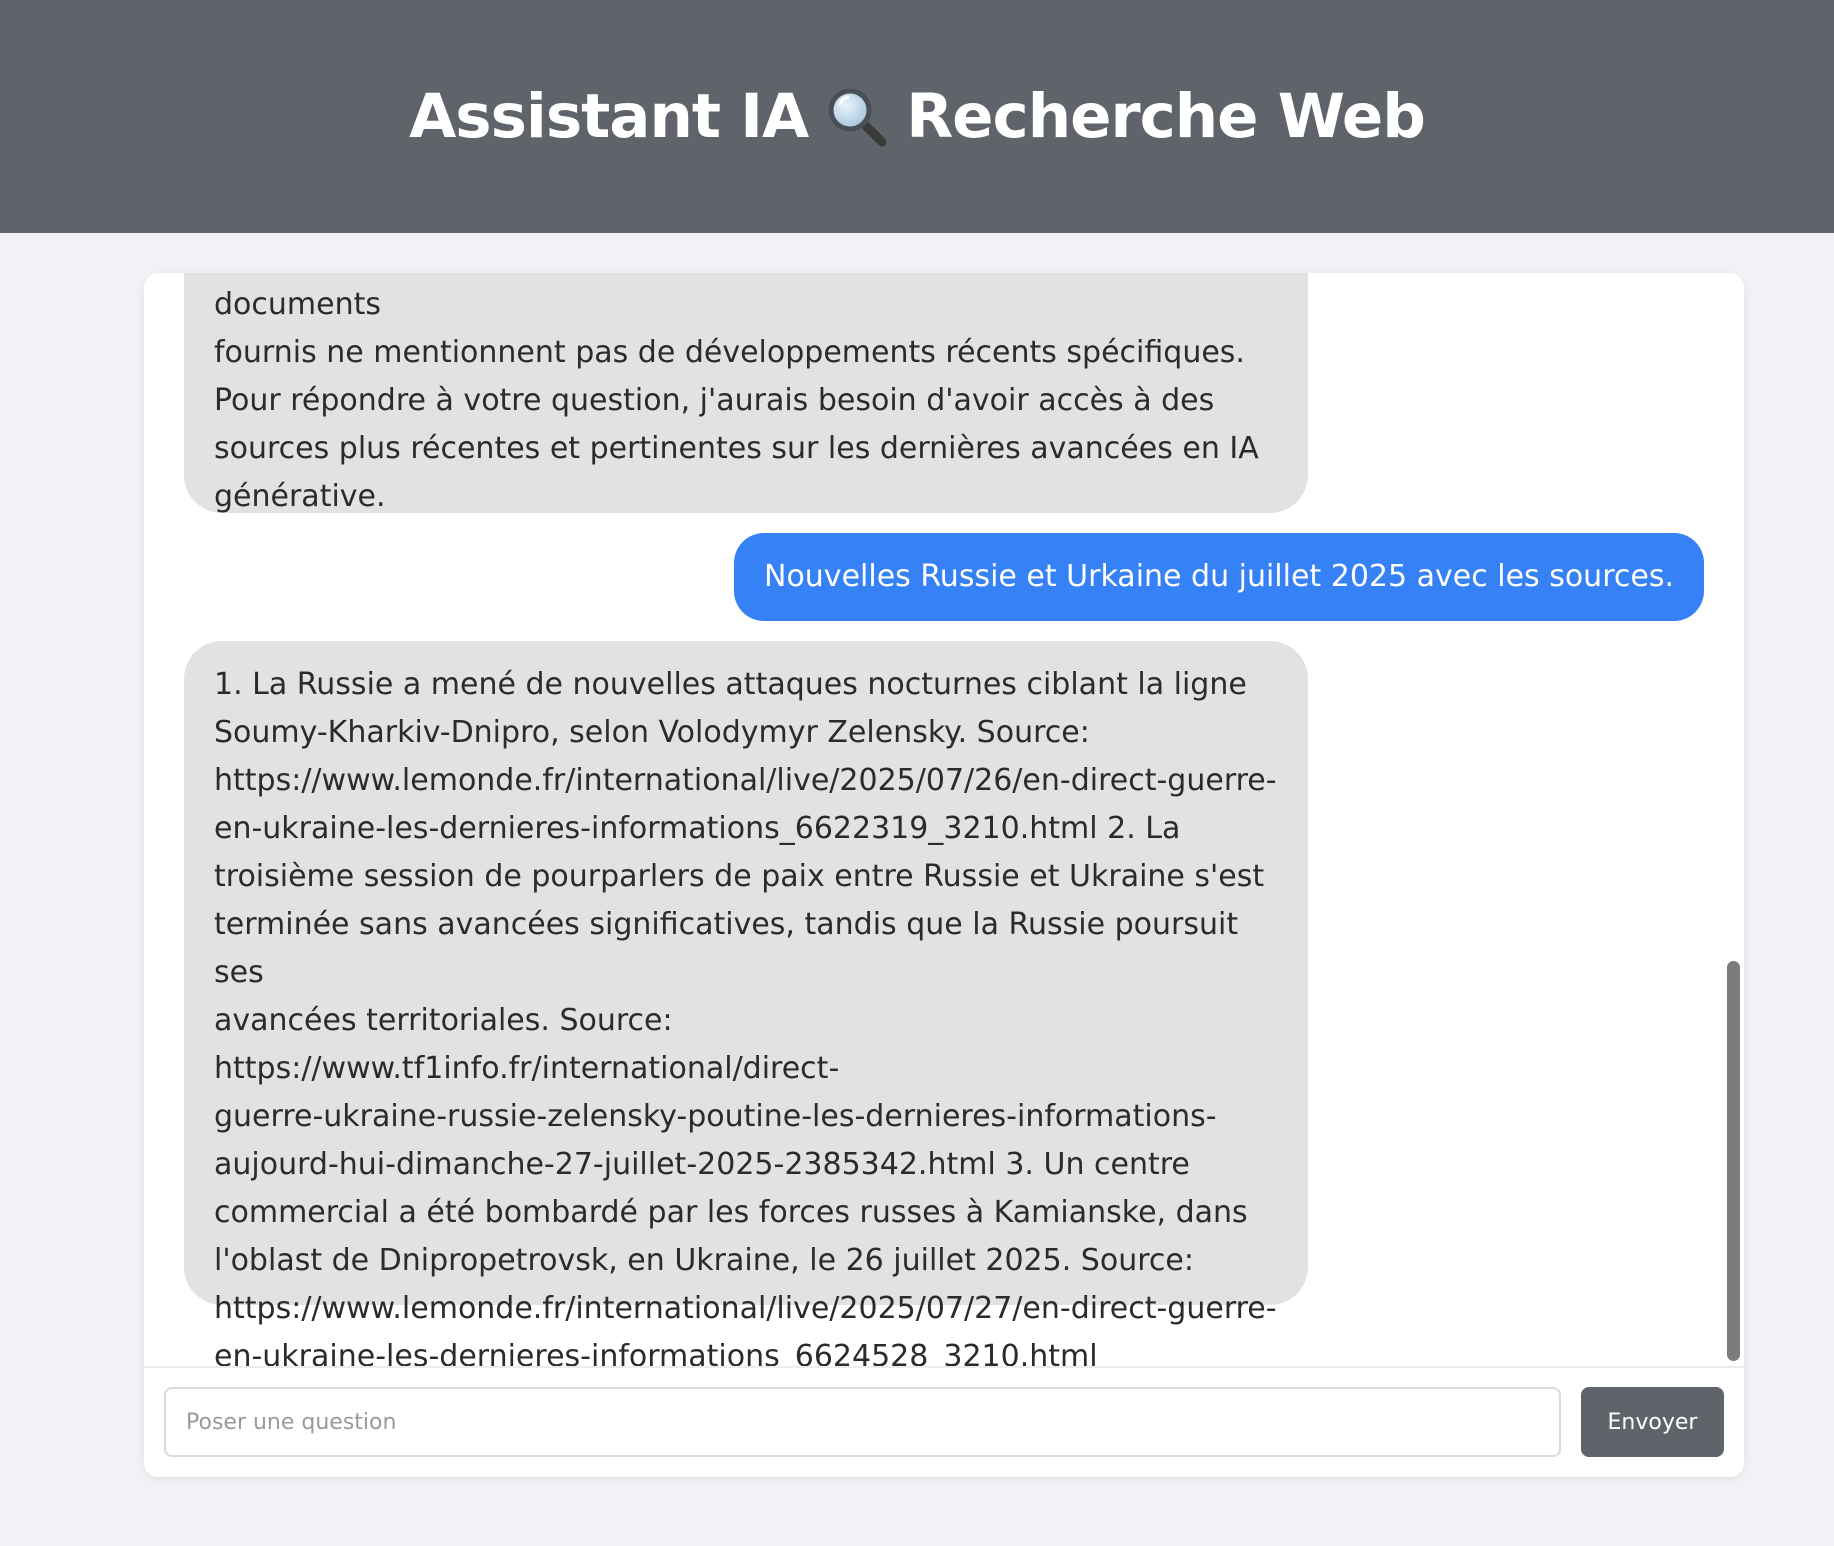 The height and width of the screenshot is (1546, 1834). What do you see at coordinates (1652, 1422) in the screenshot?
I see `send-button: Envoyer` at bounding box center [1652, 1422].